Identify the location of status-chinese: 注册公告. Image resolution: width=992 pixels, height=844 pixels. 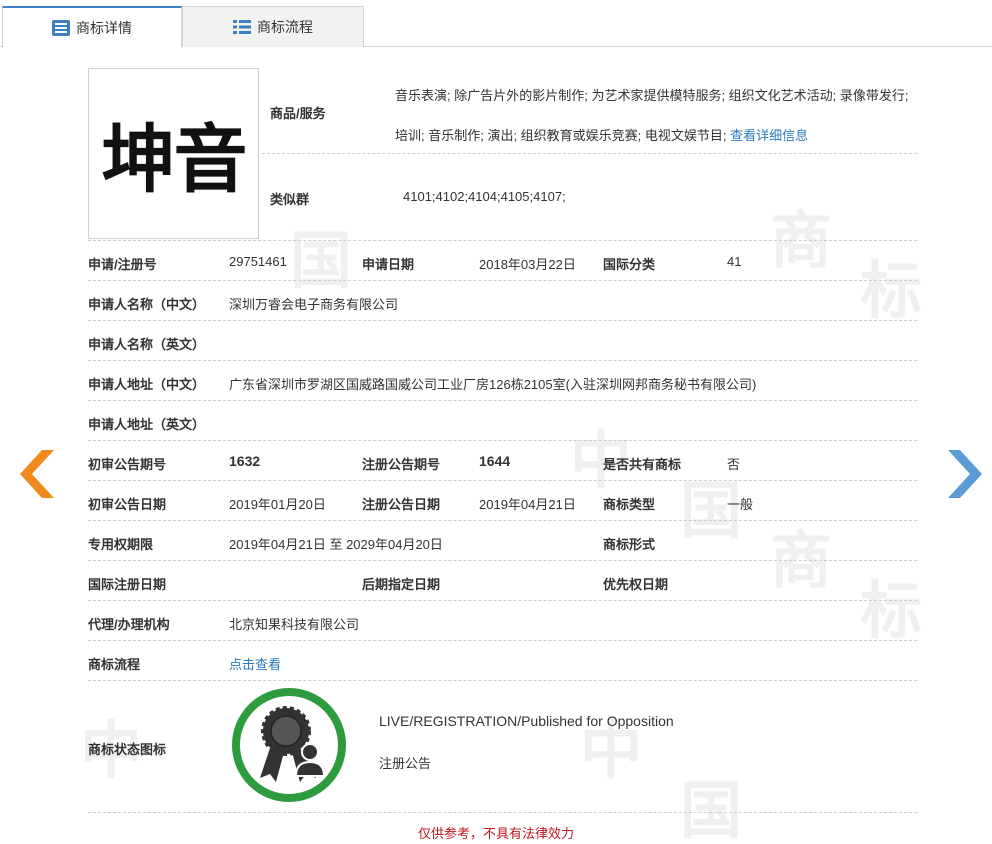
(405, 763).